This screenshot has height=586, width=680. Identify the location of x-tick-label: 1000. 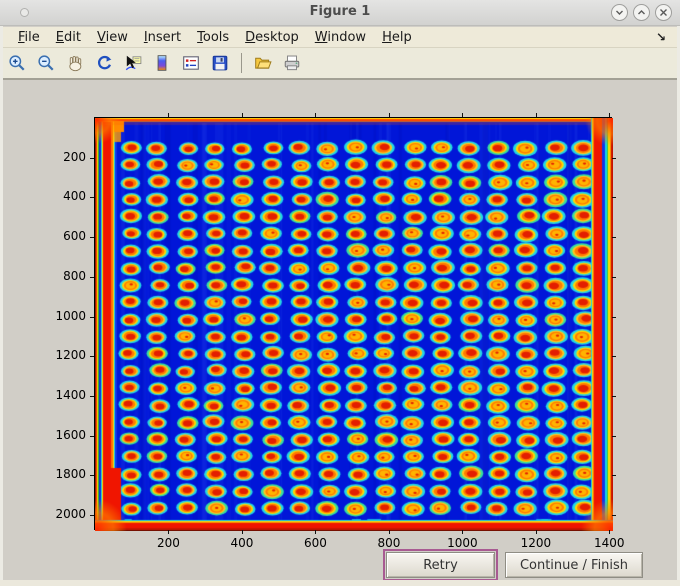
(462, 543).